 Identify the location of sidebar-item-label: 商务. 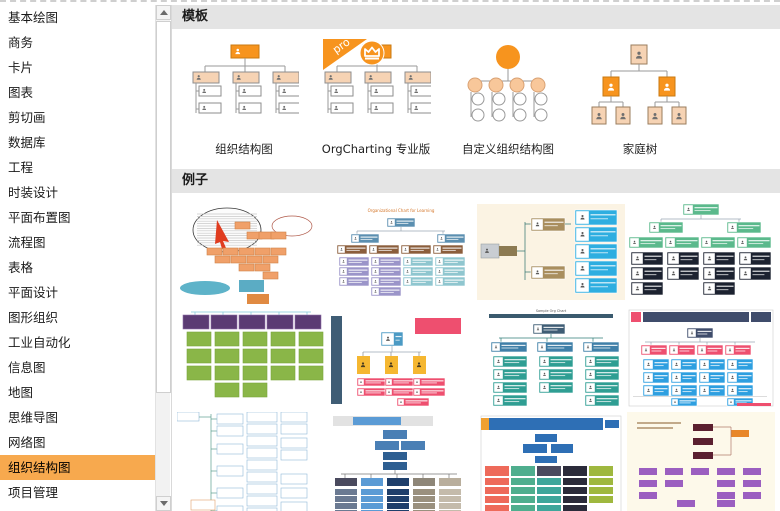
(21, 42).